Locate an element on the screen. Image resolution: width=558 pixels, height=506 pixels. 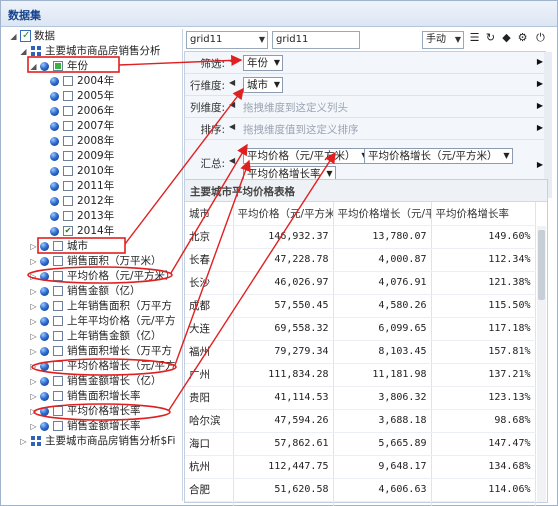
year-checkbox: ✔ is located at coordinates (68, 231).